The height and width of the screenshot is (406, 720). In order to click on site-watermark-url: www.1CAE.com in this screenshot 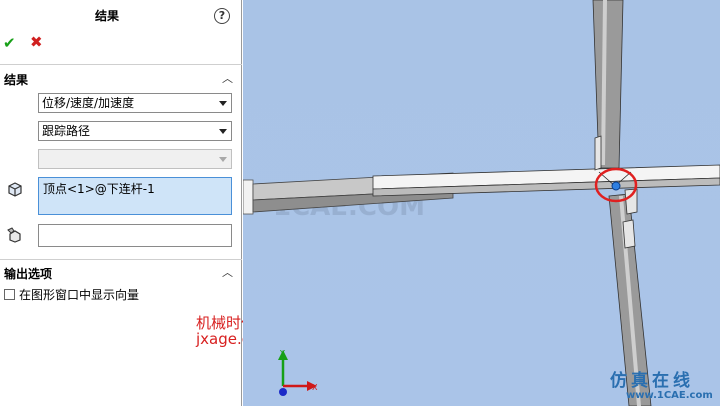, I will do `click(669, 395)`.